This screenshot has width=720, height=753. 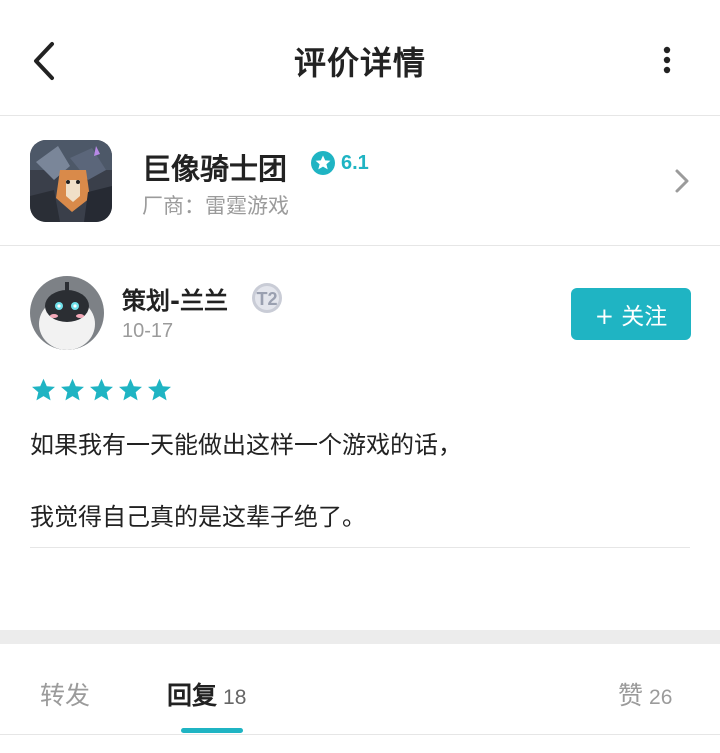 What do you see at coordinates (323, 163) in the screenshot?
I see `star-badge-icon` at bounding box center [323, 163].